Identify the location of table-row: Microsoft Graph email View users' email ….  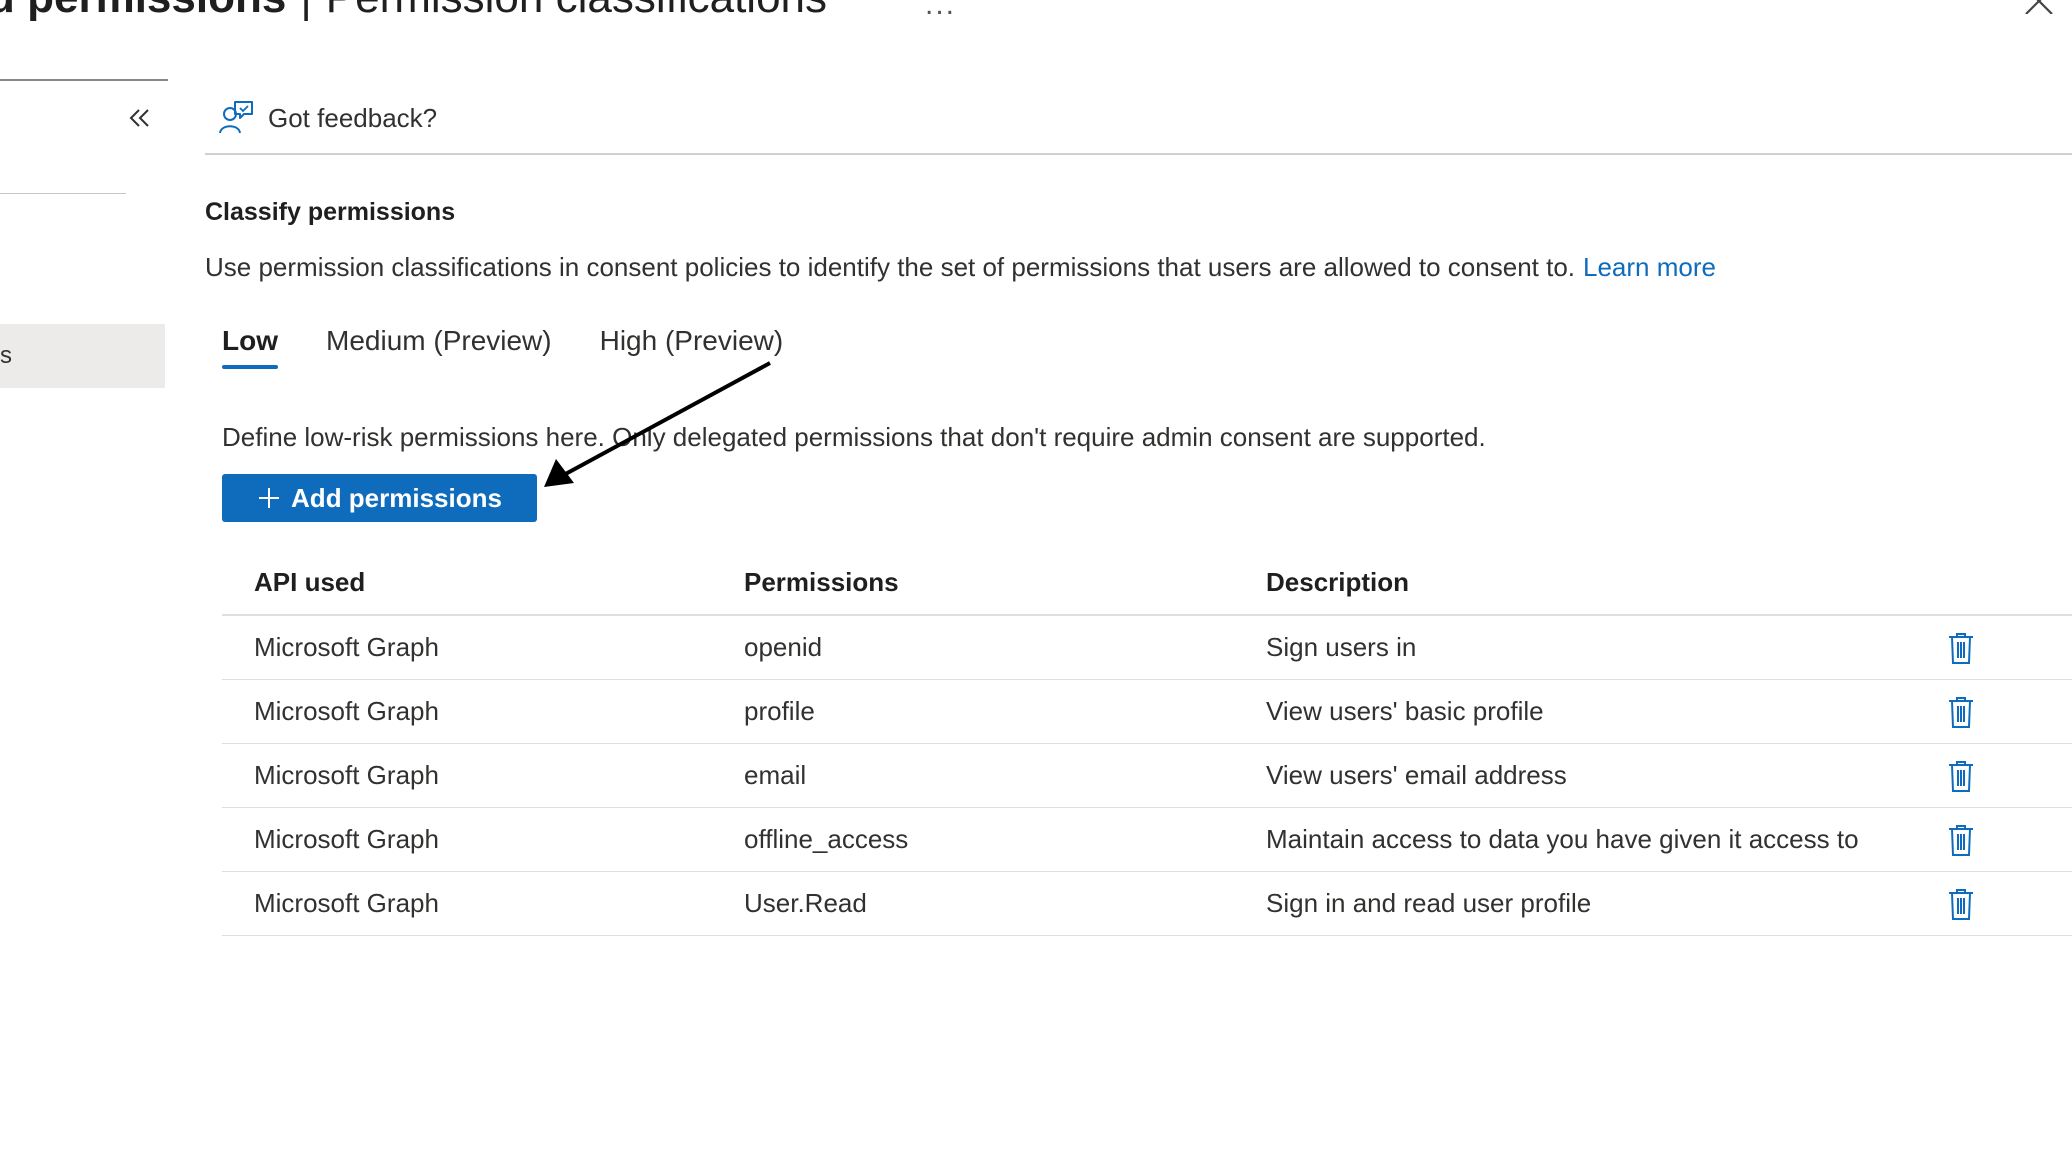
(1147, 776).